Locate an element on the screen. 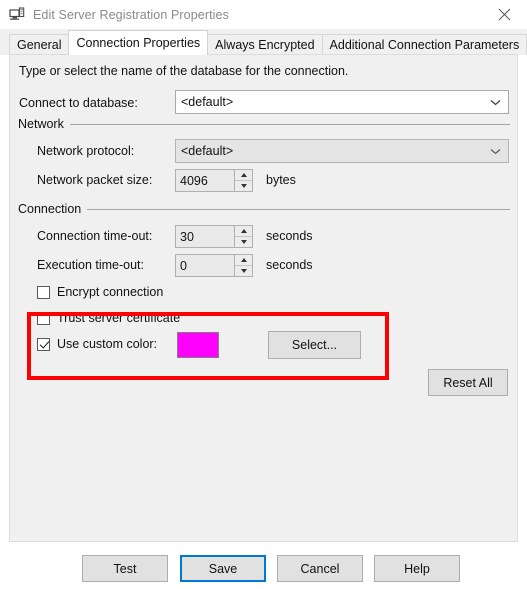 Image resolution: width=527 pixels, height=589 pixels. connection-timeout-value: 30 is located at coordinates (187, 236).